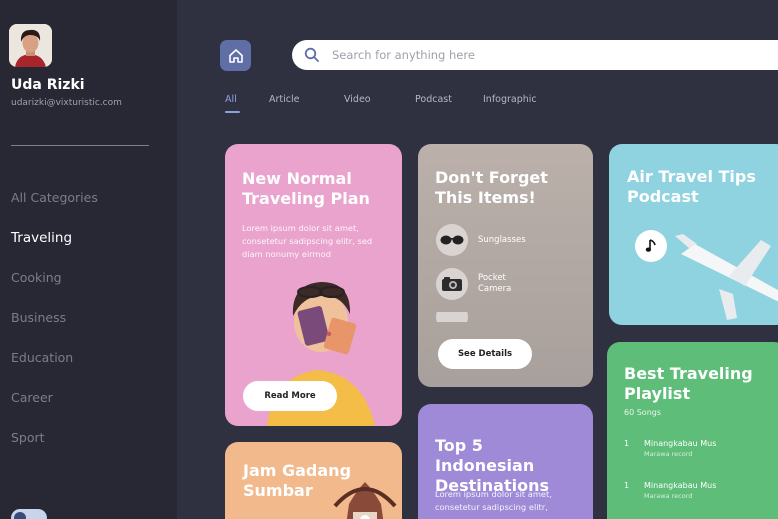  Describe the element at coordinates (688, 383) in the screenshot. I see `card-title: Best Traveling Playlist` at that location.